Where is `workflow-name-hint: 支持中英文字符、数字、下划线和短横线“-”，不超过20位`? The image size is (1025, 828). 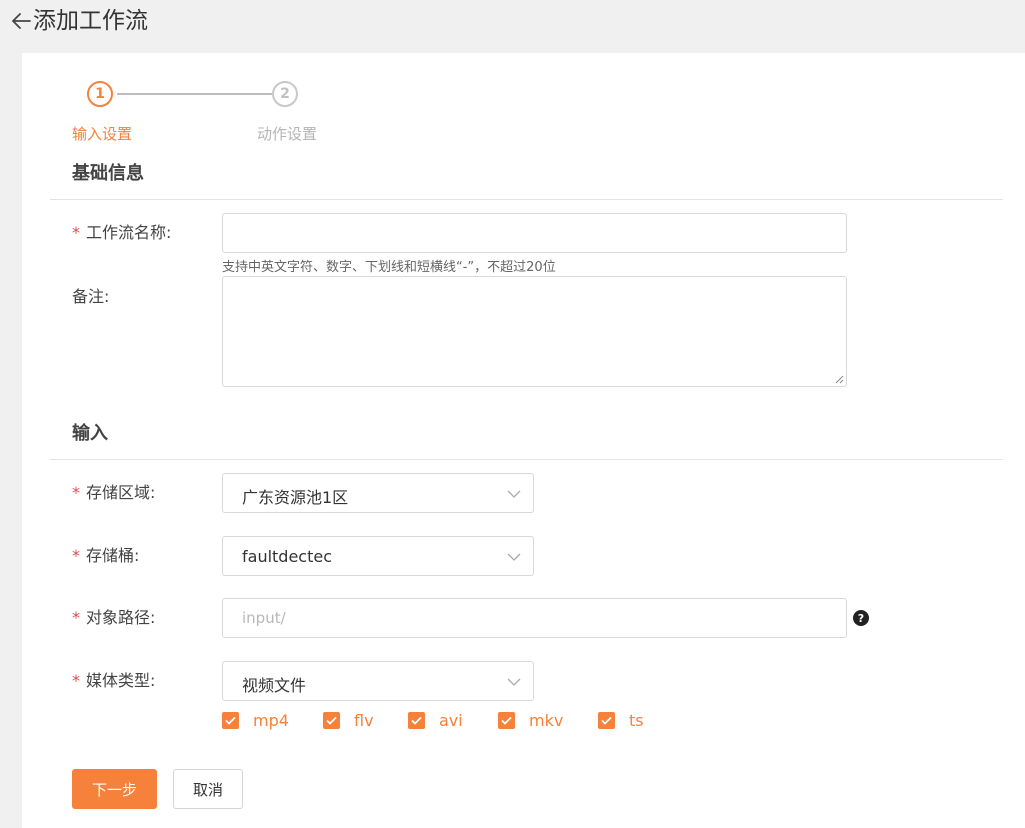 workflow-name-hint: 支持中英文字符、数字、下划线和短横线“-”，不超过20位 is located at coordinates (389, 267).